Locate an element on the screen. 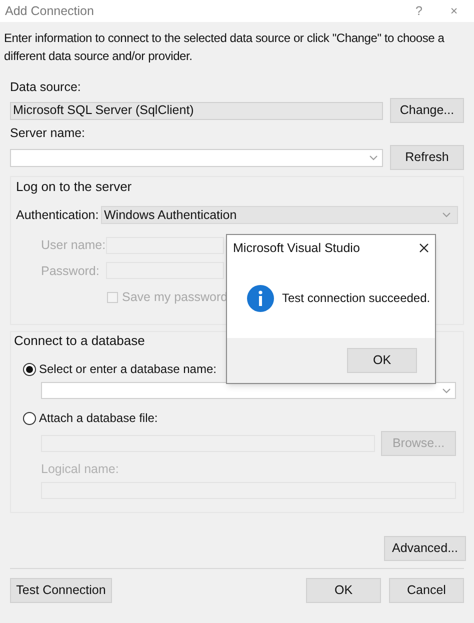 This screenshot has height=623, width=474. logical-name-label: Logical name: is located at coordinates (80, 469).